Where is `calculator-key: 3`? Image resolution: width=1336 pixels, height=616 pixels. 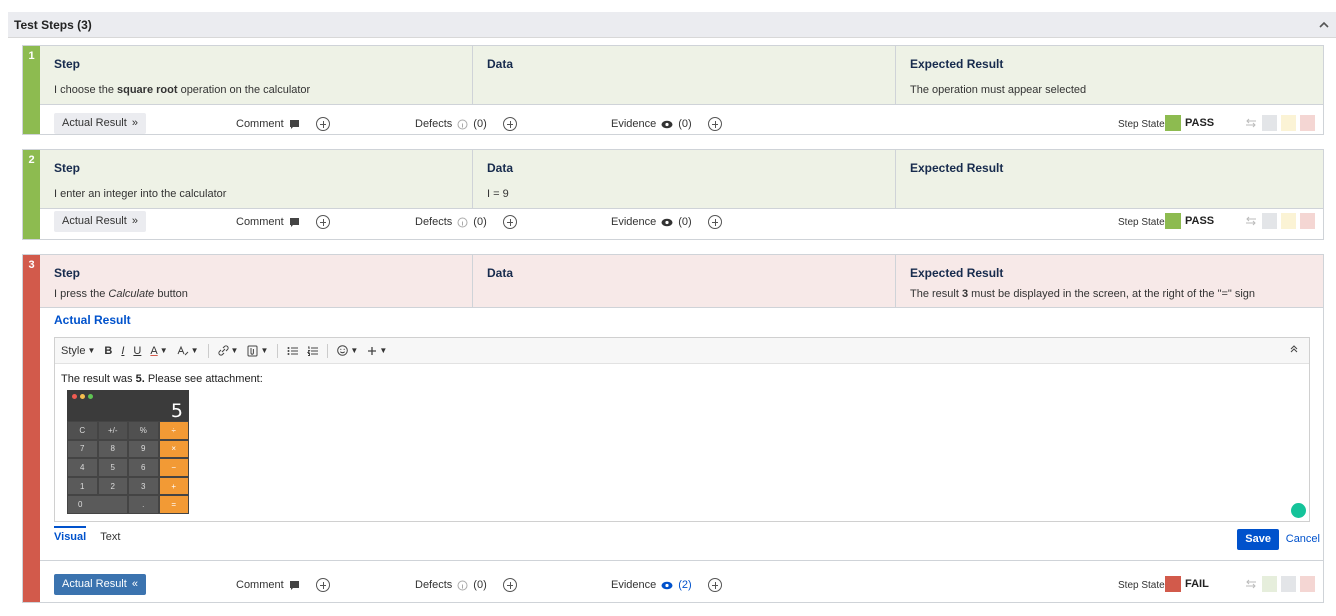 calculator-key: 3 is located at coordinates (143, 486).